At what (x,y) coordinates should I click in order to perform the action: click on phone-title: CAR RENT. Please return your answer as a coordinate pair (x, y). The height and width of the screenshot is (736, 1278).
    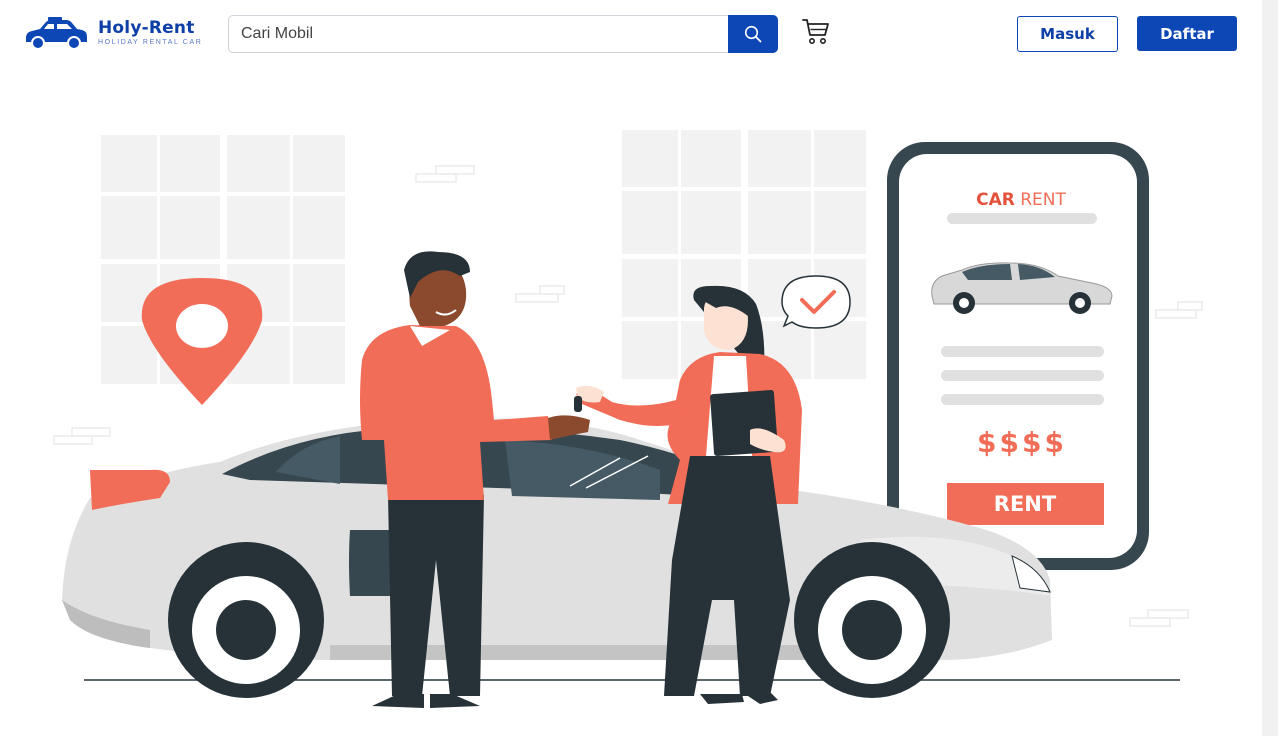
    Looking at the image, I should click on (1021, 200).